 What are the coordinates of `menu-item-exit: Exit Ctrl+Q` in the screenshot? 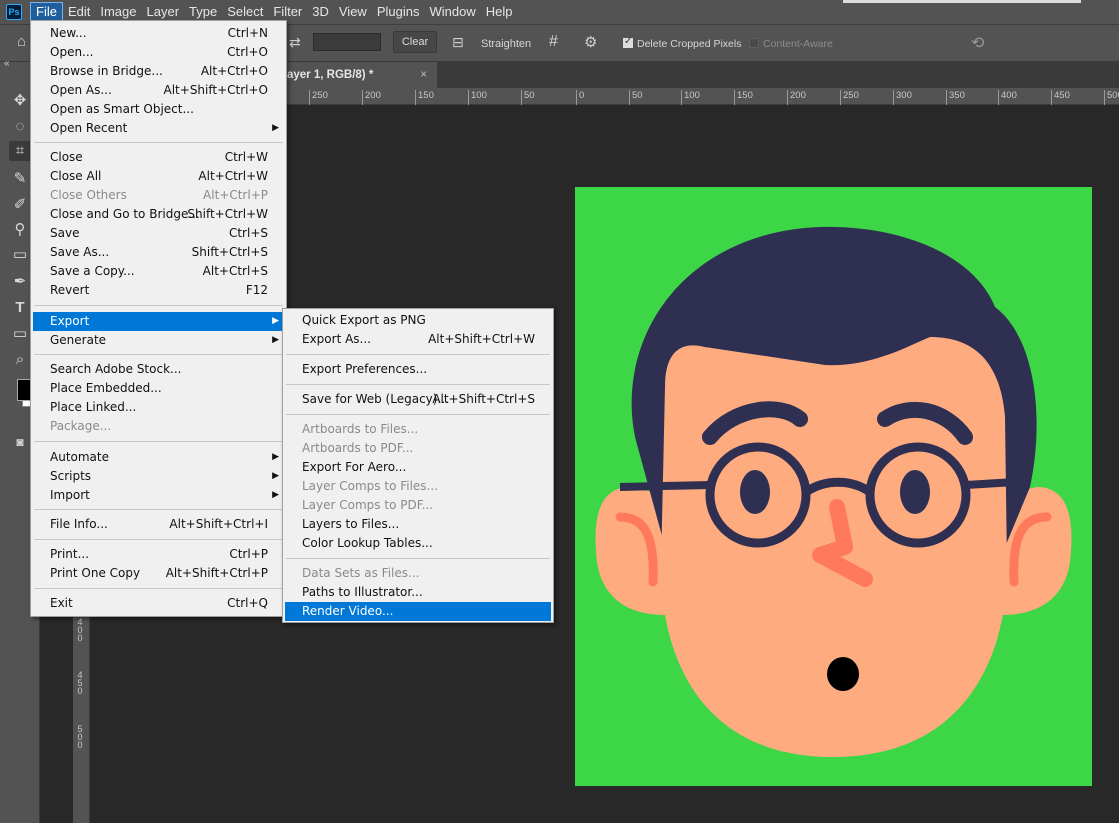 It's located at (158, 603).